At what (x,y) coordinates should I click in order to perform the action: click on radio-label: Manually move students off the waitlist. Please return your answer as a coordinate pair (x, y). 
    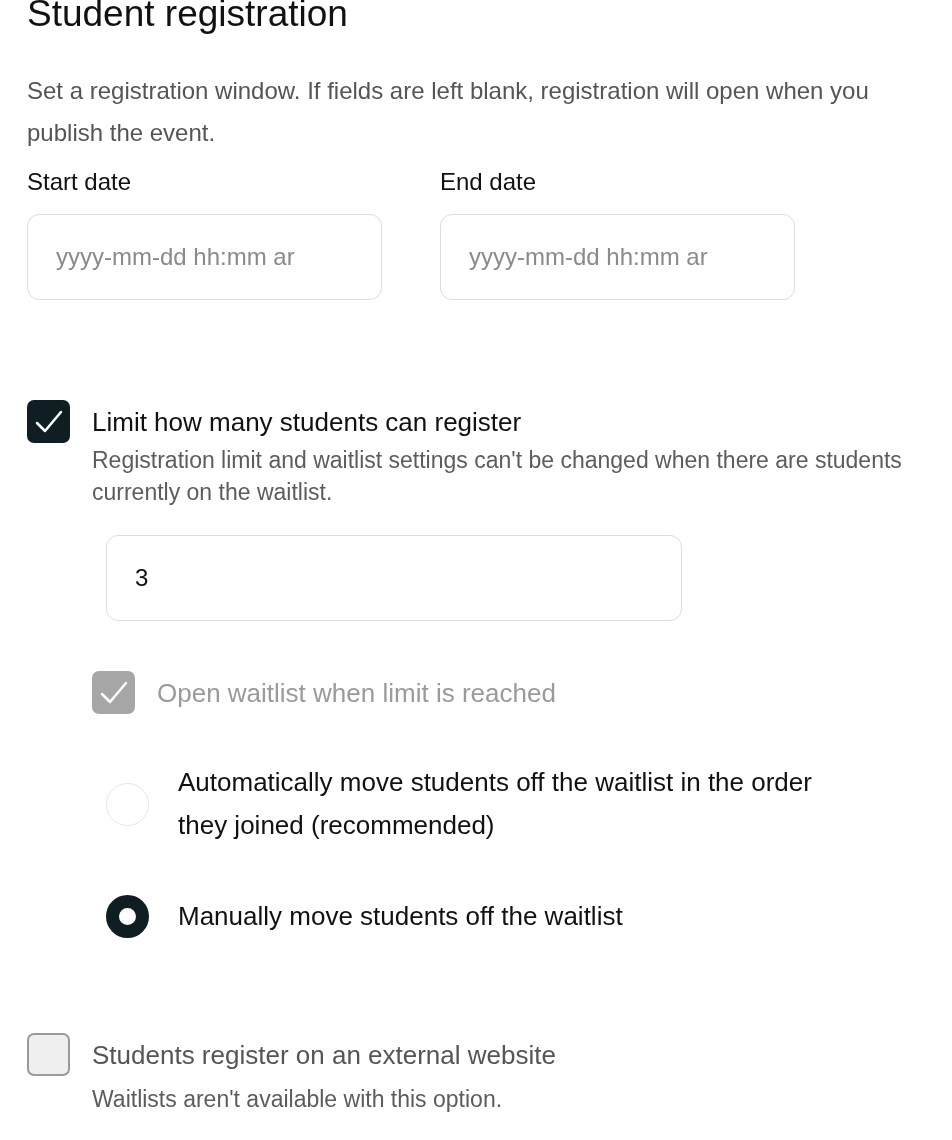
    Looking at the image, I should click on (400, 916).